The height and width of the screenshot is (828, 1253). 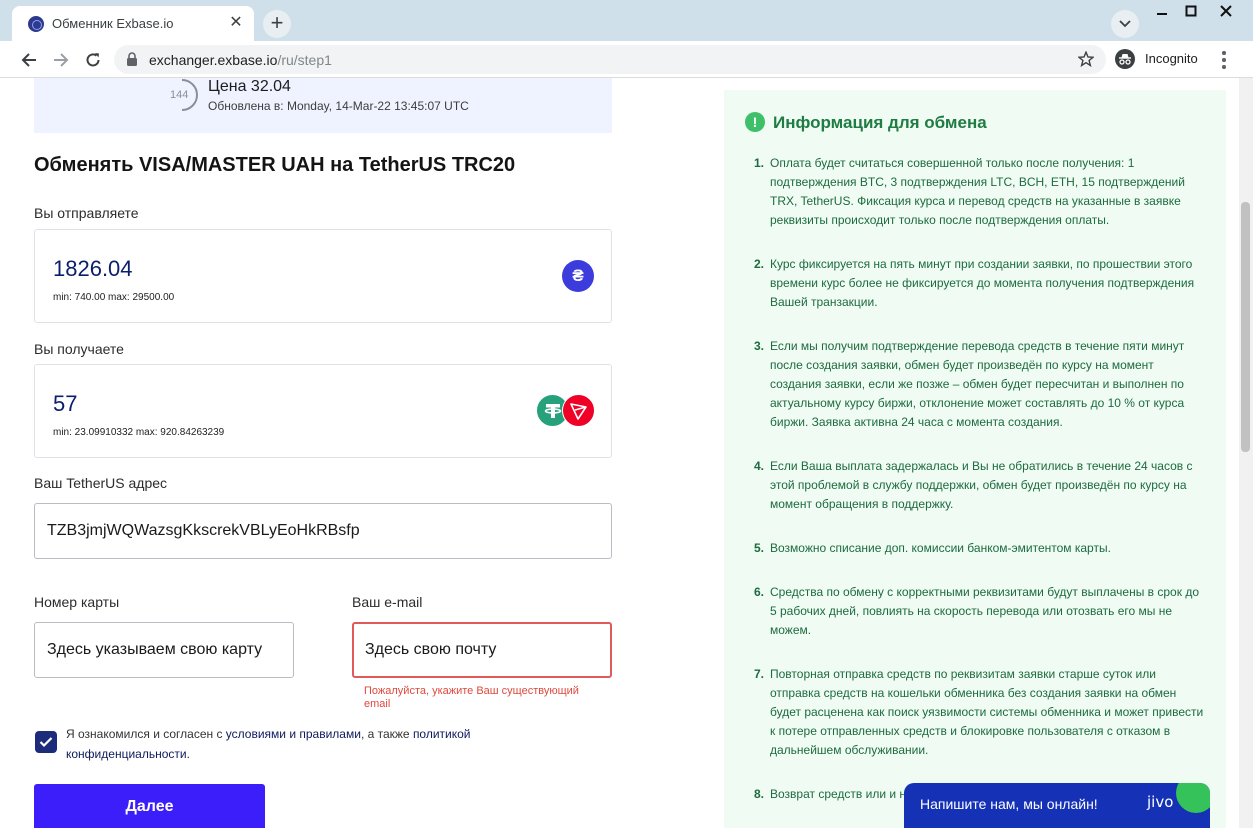 What do you see at coordinates (626, 20) in the screenshot?
I see `tab-strip: Обменник Exbase.io ✕ +` at bounding box center [626, 20].